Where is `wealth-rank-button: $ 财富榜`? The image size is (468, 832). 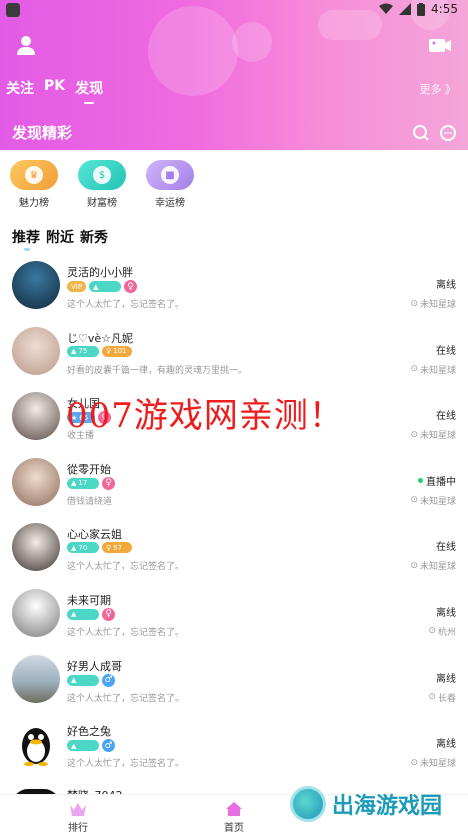
wealth-rank-button: $ 财富榜 is located at coordinates (102, 184).